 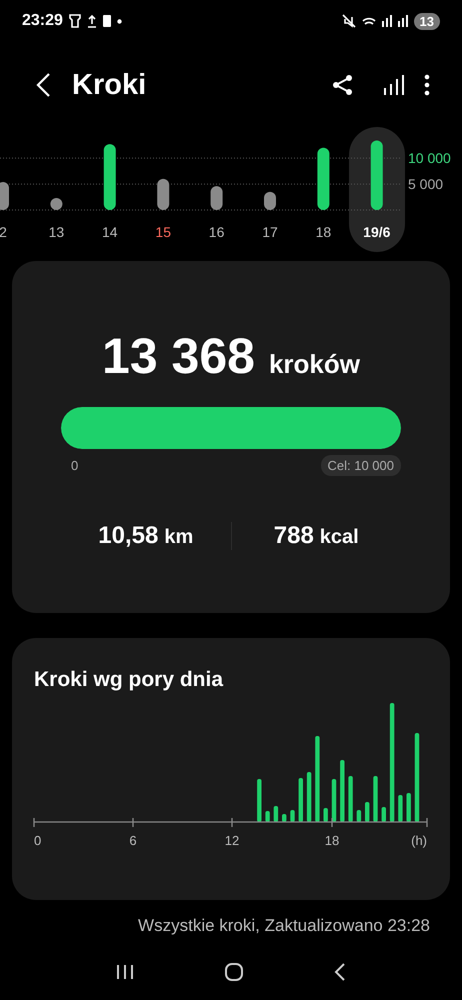 What do you see at coordinates (234, 972) in the screenshot?
I see `home-icon` at bounding box center [234, 972].